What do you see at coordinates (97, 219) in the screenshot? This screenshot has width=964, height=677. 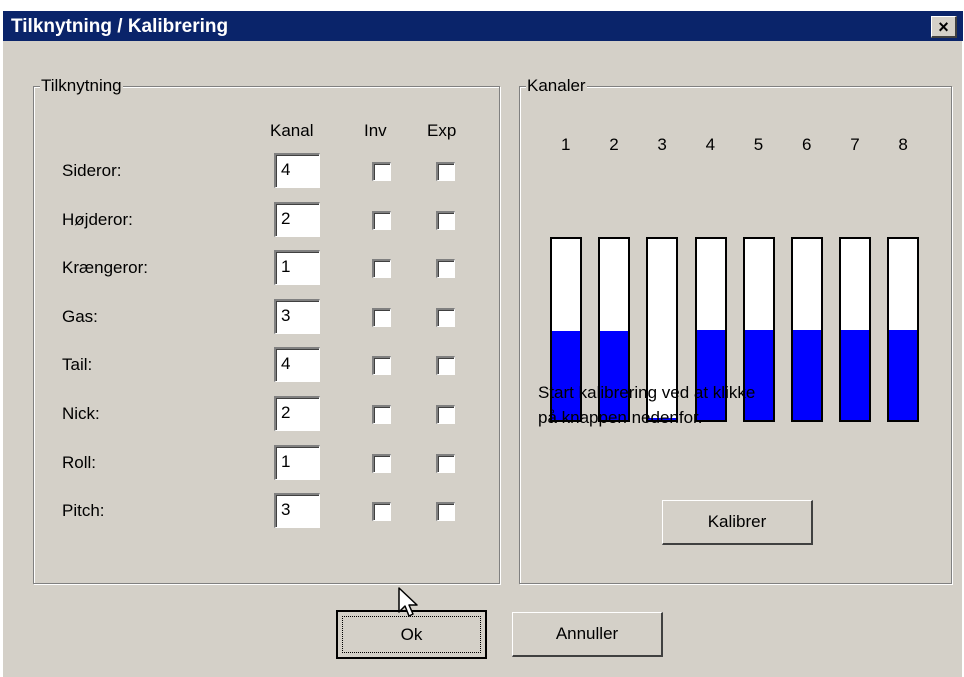 I see `row-label: Højderor:` at bounding box center [97, 219].